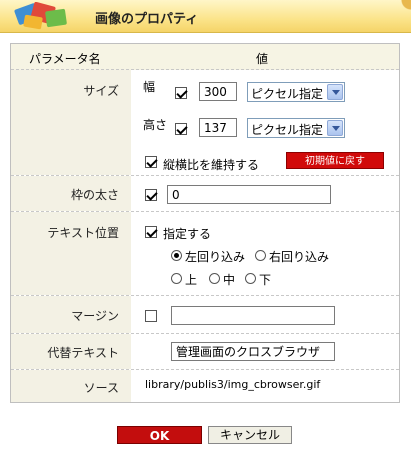  I want to click on wrap-left-label: 左回り込み, so click(215, 257).